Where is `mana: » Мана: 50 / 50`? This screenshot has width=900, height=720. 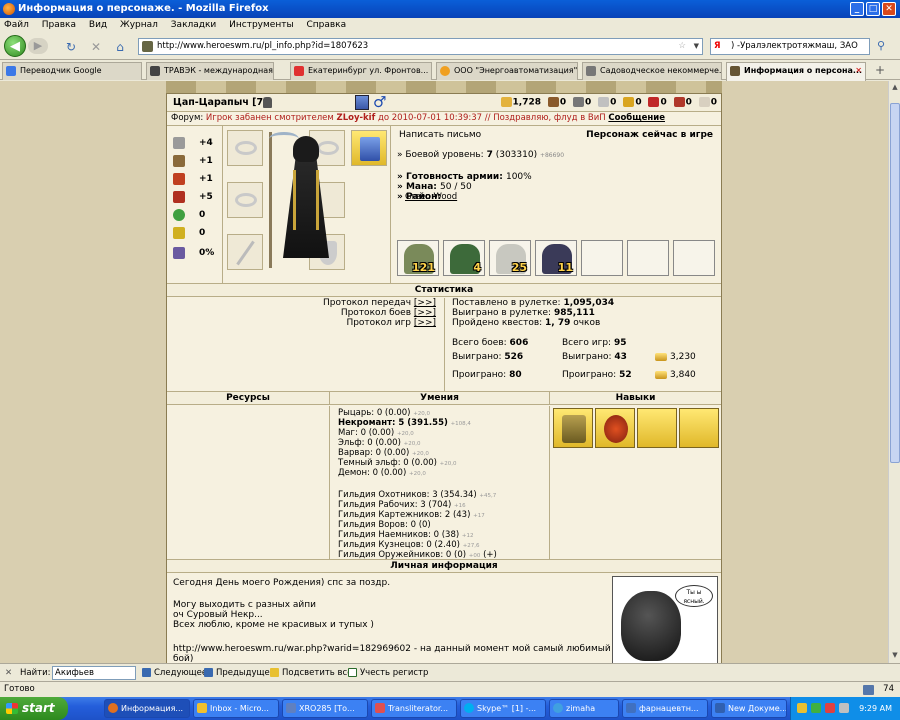 mana: » Мана: 50 / 50 is located at coordinates (434, 187).